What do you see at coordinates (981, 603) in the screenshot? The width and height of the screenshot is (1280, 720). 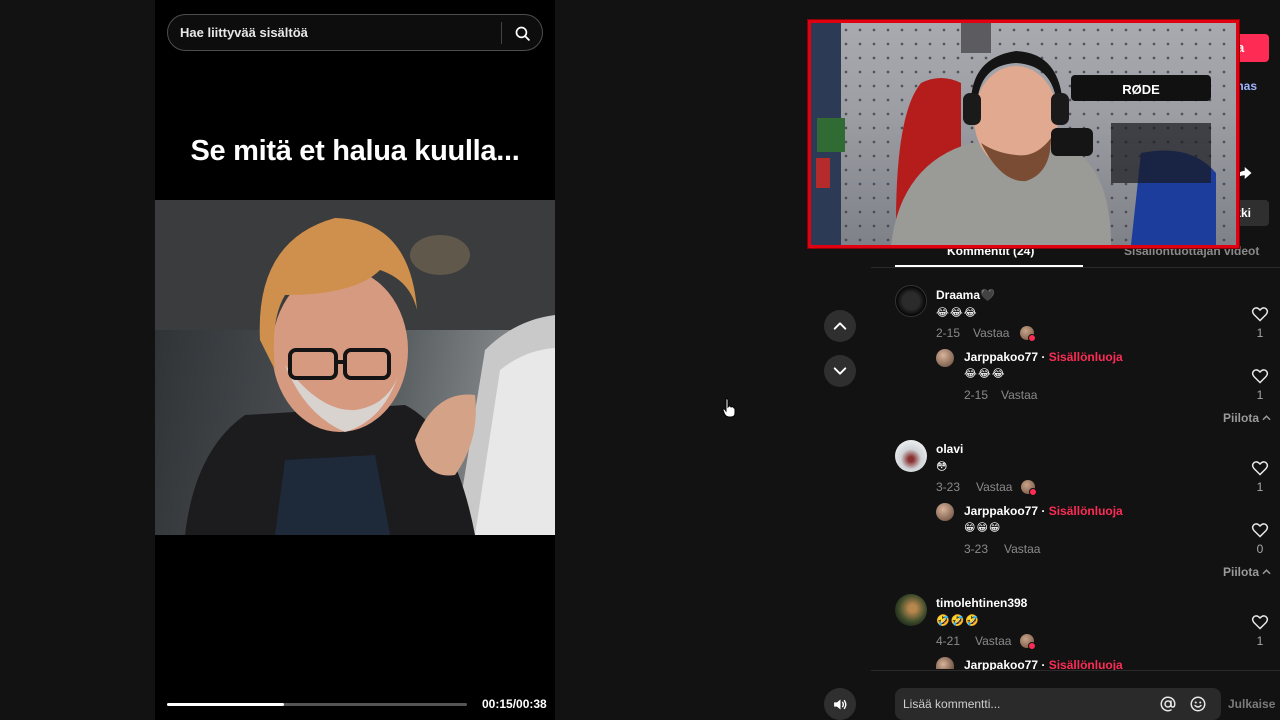 I see `comment-username: timolehtinen398` at bounding box center [981, 603].